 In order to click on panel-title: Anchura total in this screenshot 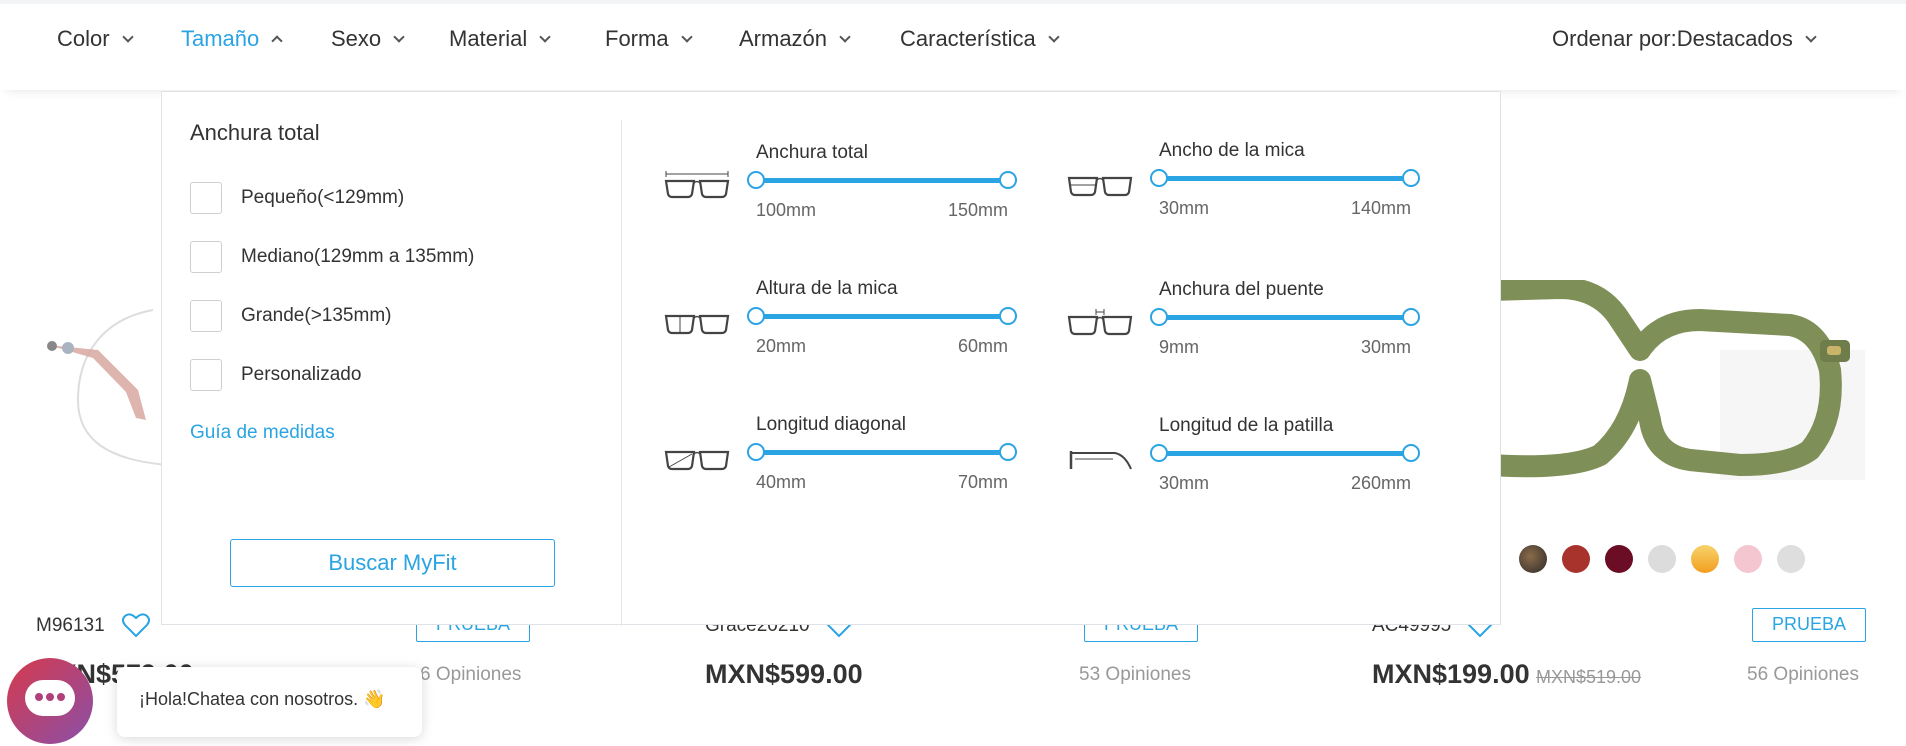, I will do `click(255, 132)`.